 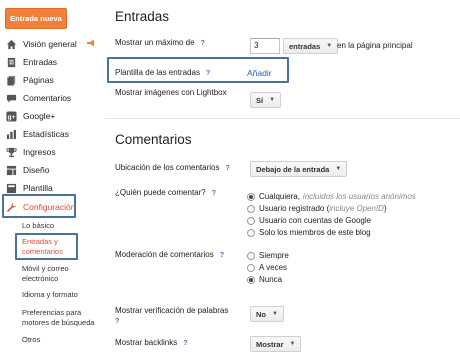 I want to click on backlinks-select: Mostrar ▼, so click(x=276, y=344).